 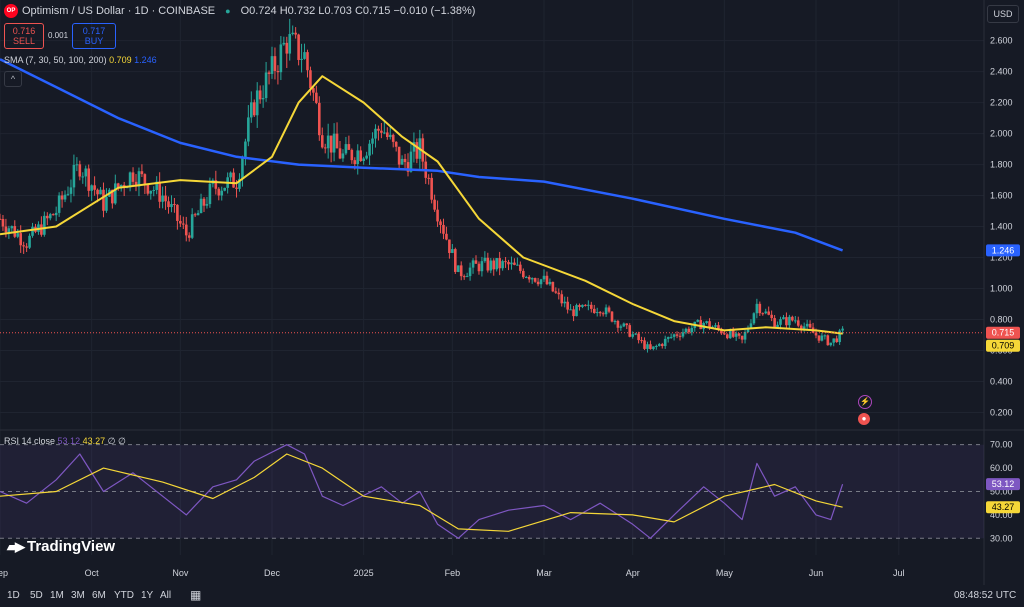 I want to click on timeframe-ytd: YTD, so click(x=124, y=595).